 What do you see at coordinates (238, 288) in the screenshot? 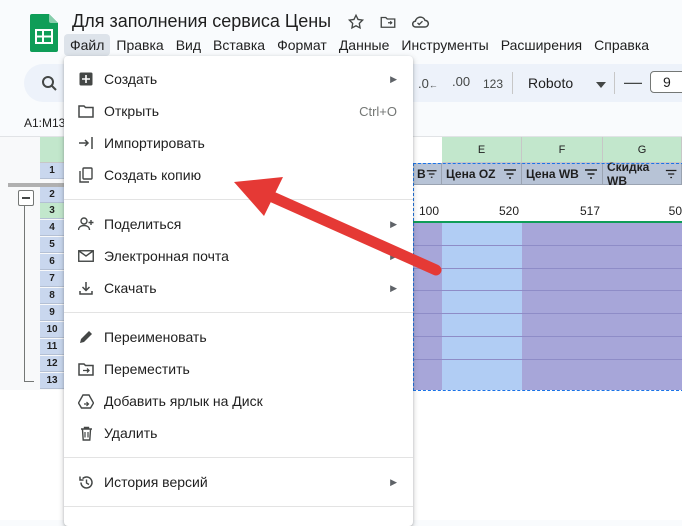
I see `menu-item-download: Скачать ▶` at bounding box center [238, 288].